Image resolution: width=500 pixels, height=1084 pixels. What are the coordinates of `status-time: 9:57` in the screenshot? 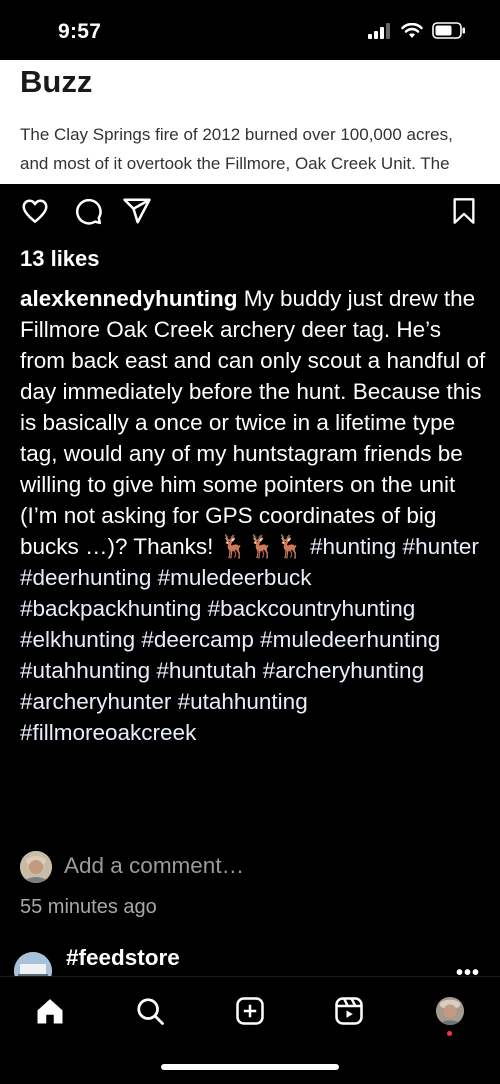 It's located at (80, 31).